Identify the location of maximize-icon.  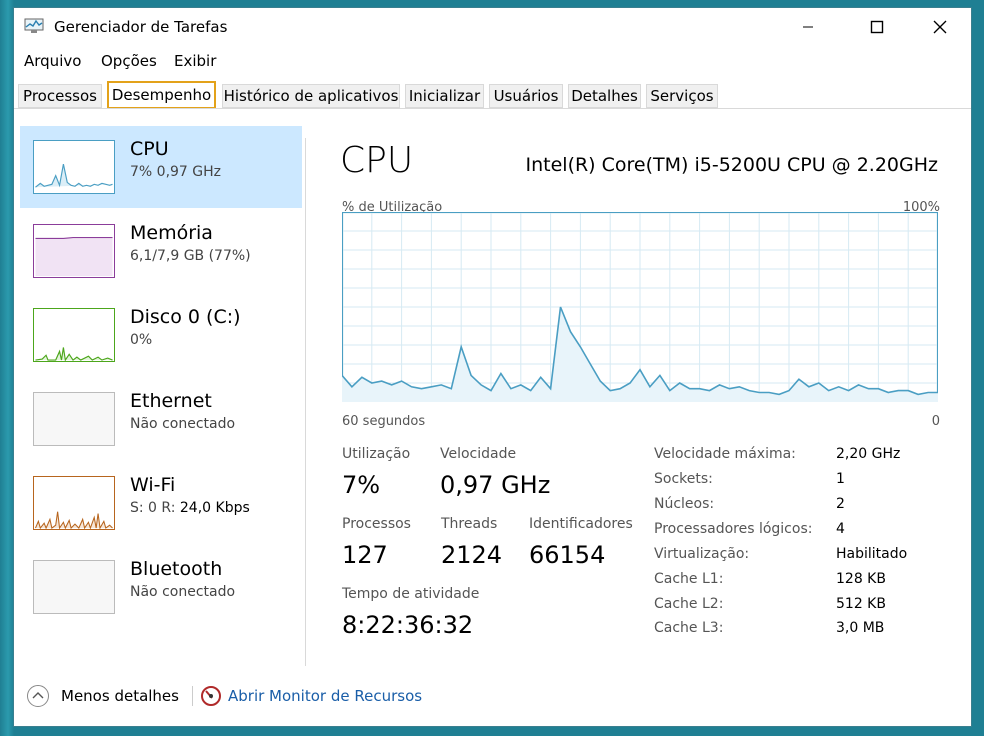
(877, 27).